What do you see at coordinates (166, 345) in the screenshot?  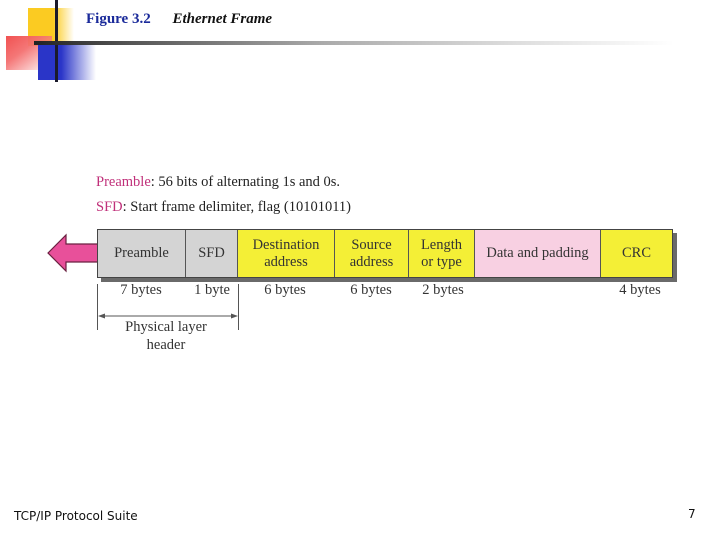 I see `physical-header-label-line2: header` at bounding box center [166, 345].